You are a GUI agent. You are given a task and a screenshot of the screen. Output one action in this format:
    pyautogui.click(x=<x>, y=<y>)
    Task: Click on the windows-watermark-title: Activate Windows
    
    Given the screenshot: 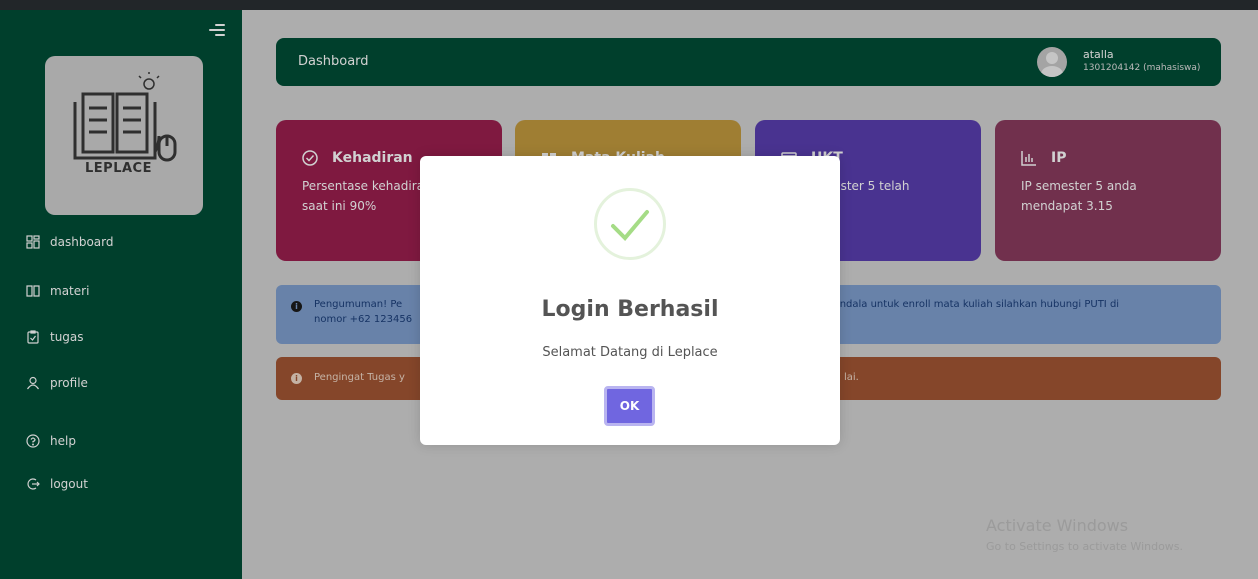 What is the action you would take?
    pyautogui.click(x=1057, y=525)
    